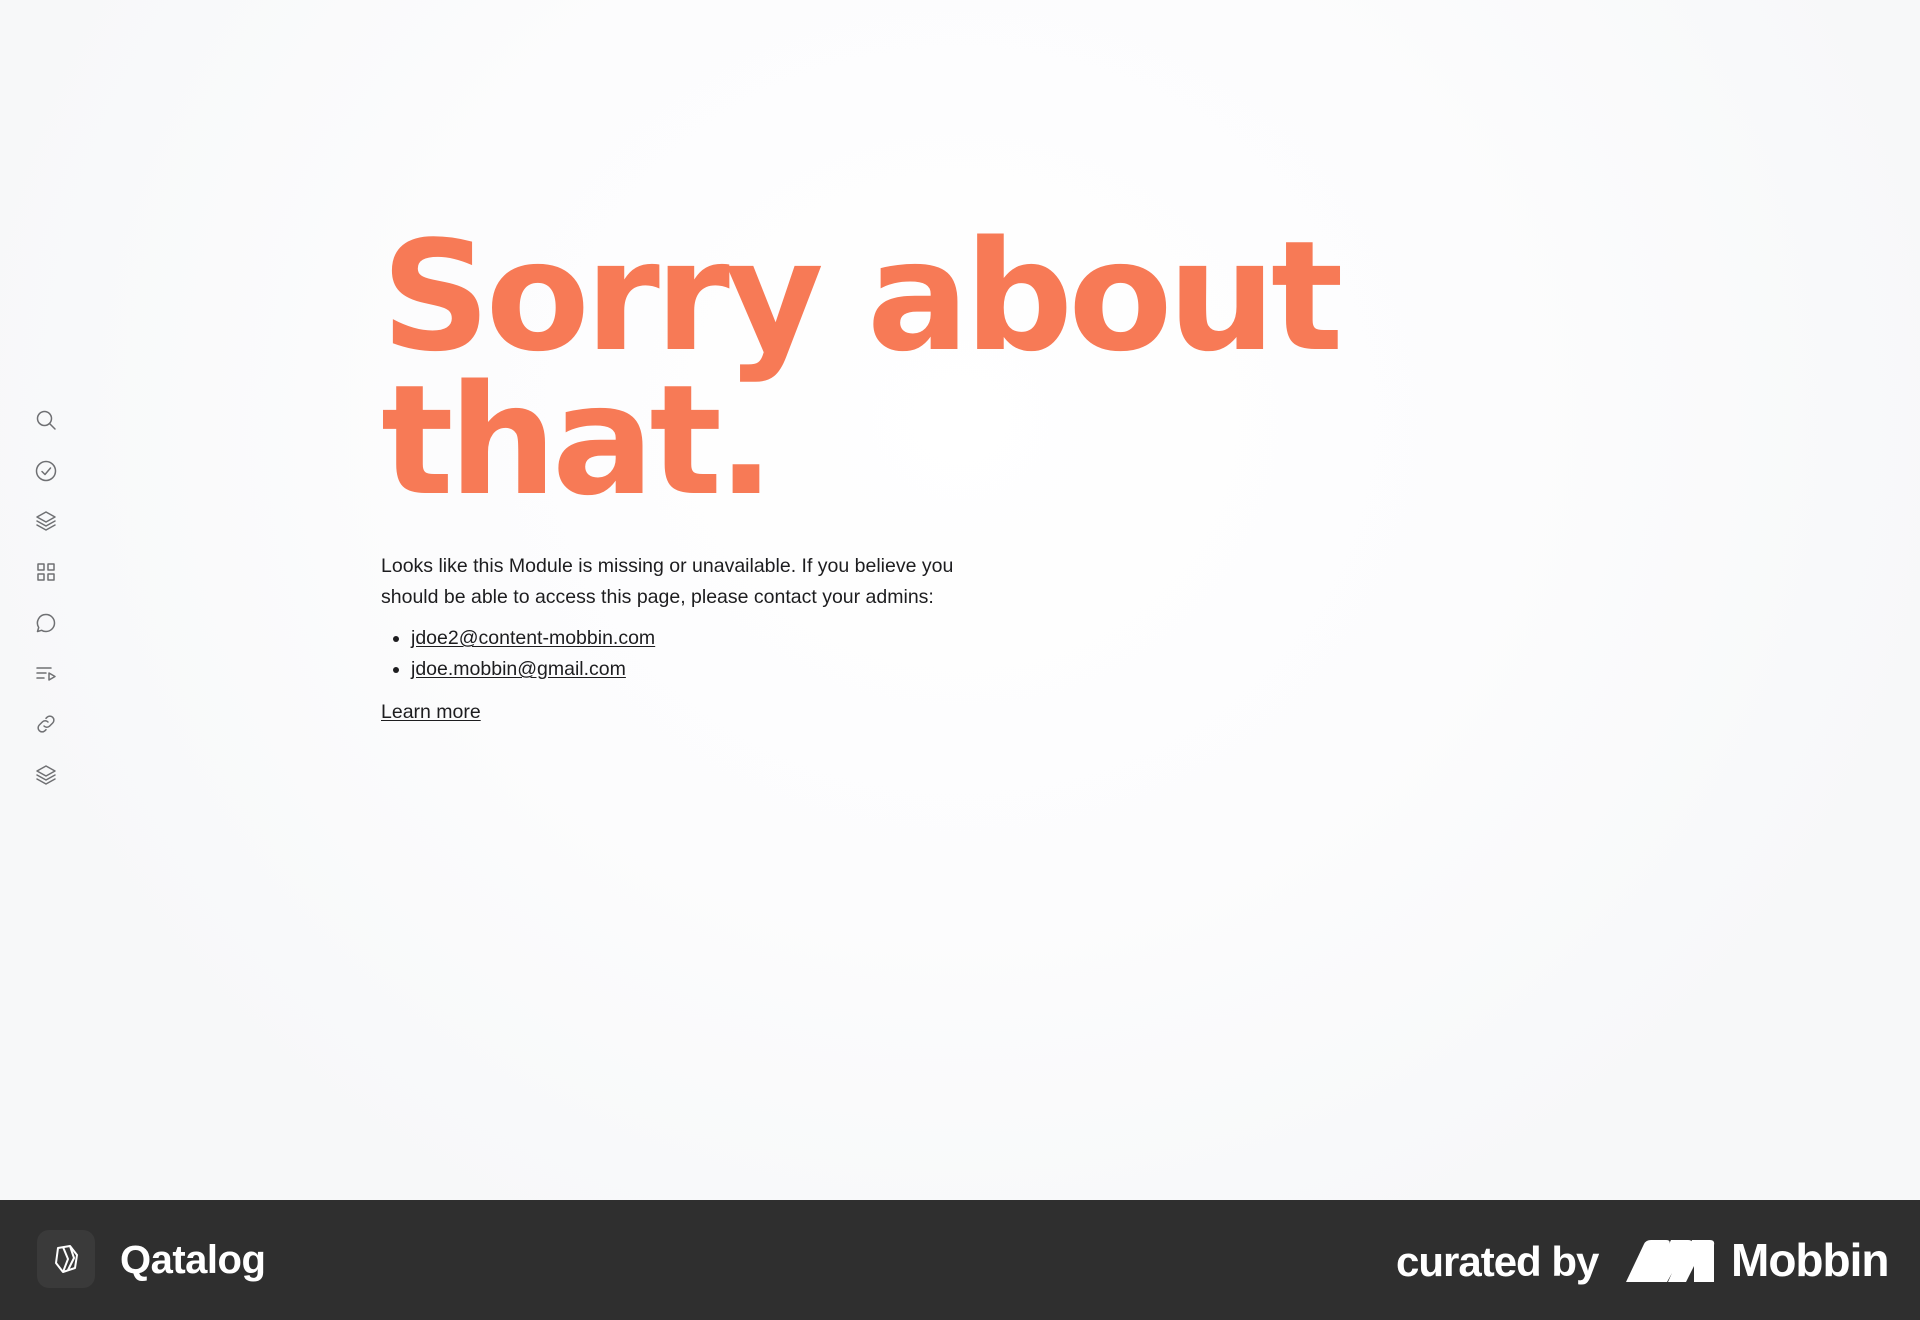 The image size is (1920, 1320). Describe the element at coordinates (46, 420) in the screenshot. I see `search-icon` at that location.